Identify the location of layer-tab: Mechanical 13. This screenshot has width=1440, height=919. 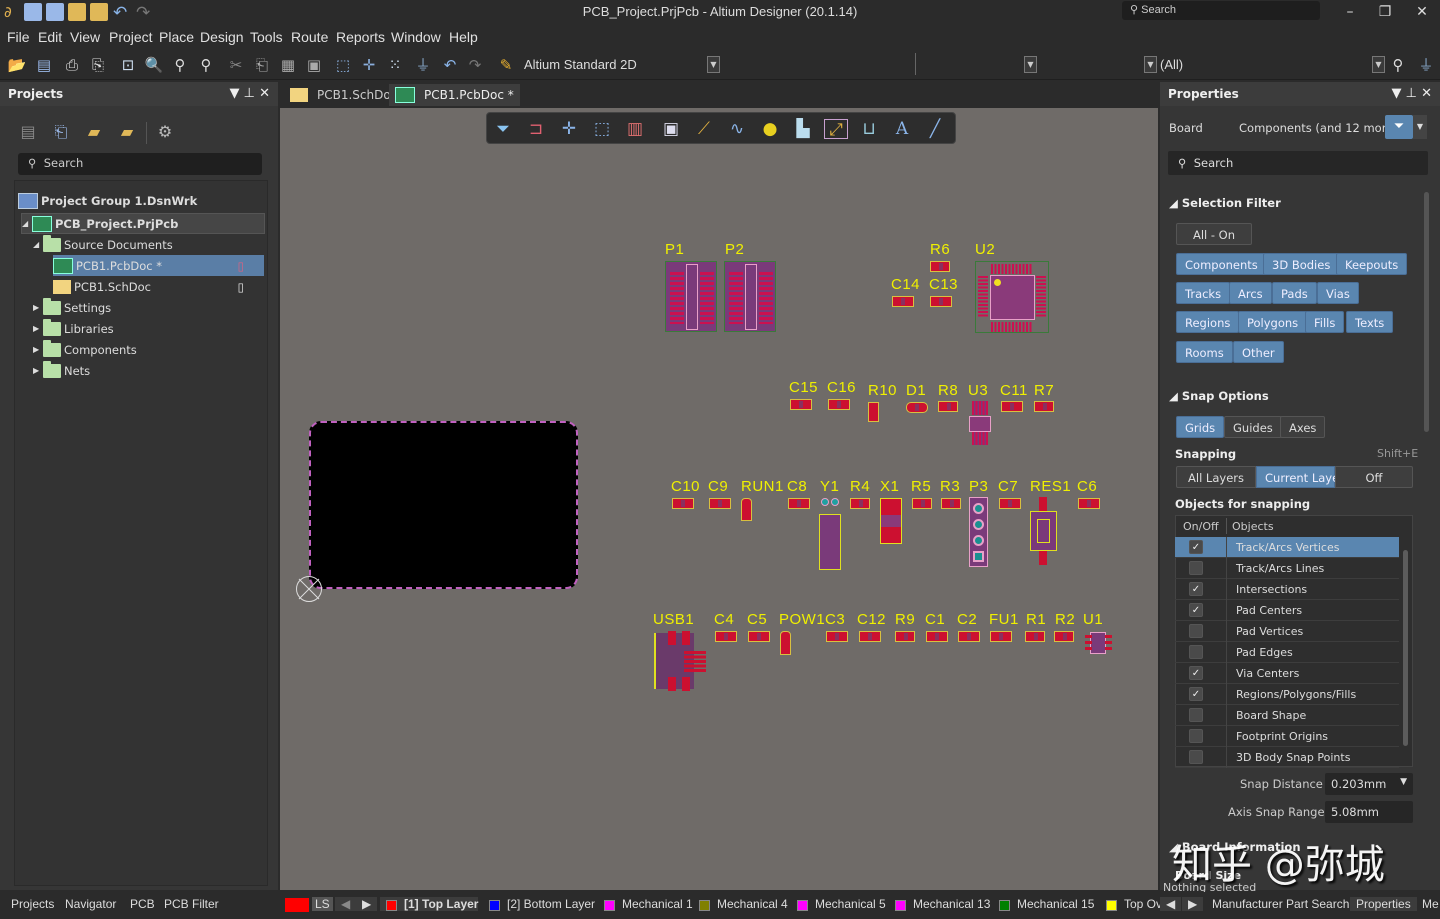
(939, 904).